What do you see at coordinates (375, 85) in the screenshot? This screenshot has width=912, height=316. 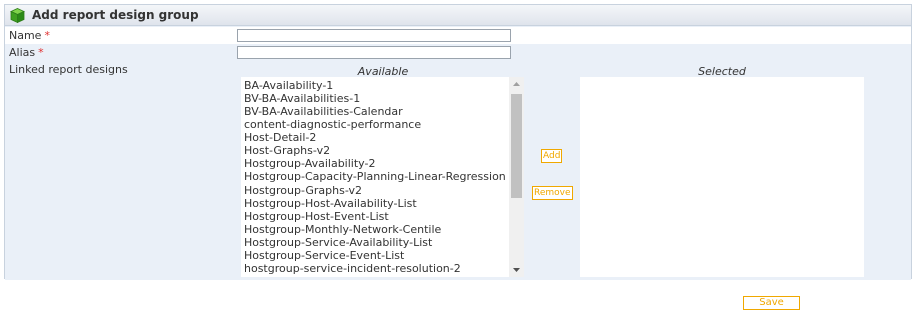 I see `list-item: BA-Availability-1` at bounding box center [375, 85].